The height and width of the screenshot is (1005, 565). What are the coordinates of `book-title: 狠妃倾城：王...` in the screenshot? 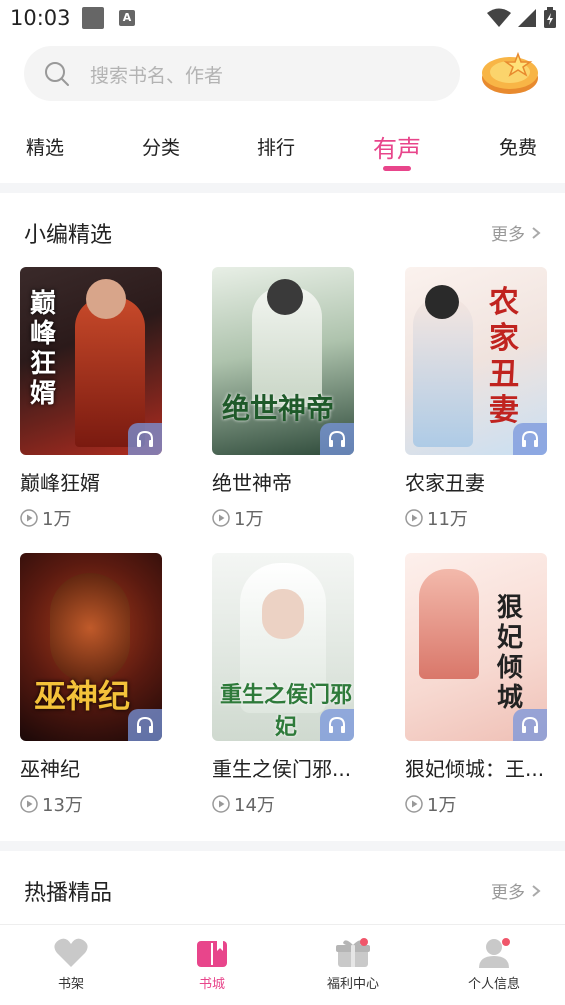 It's located at (475, 769).